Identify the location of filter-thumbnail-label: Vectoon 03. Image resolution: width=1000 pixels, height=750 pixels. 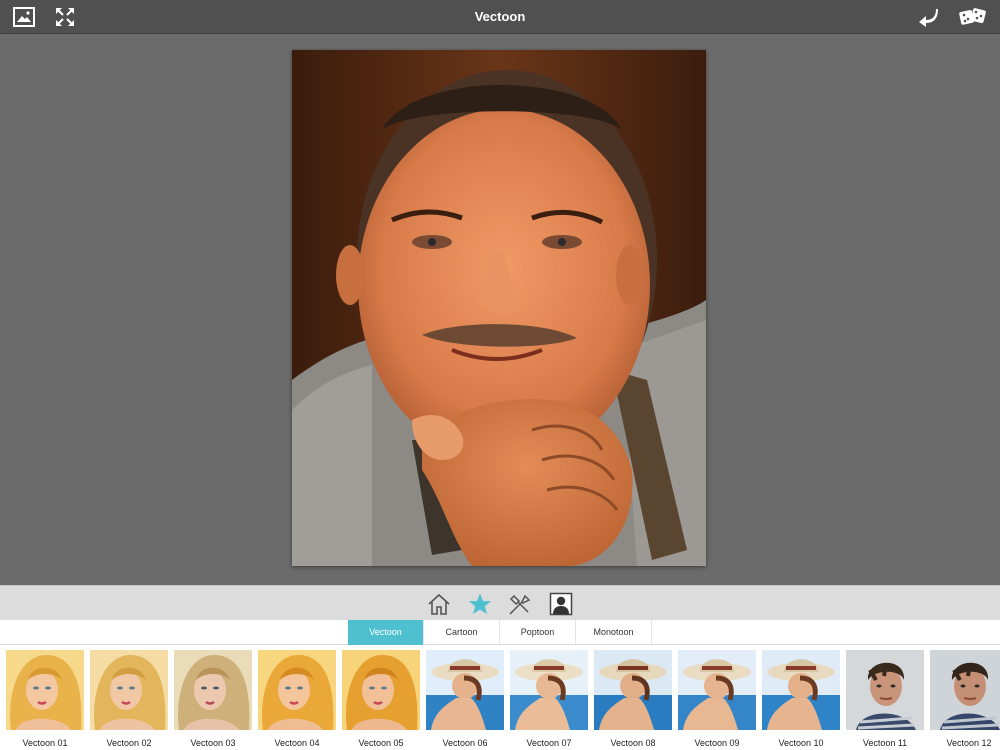
(213, 743).